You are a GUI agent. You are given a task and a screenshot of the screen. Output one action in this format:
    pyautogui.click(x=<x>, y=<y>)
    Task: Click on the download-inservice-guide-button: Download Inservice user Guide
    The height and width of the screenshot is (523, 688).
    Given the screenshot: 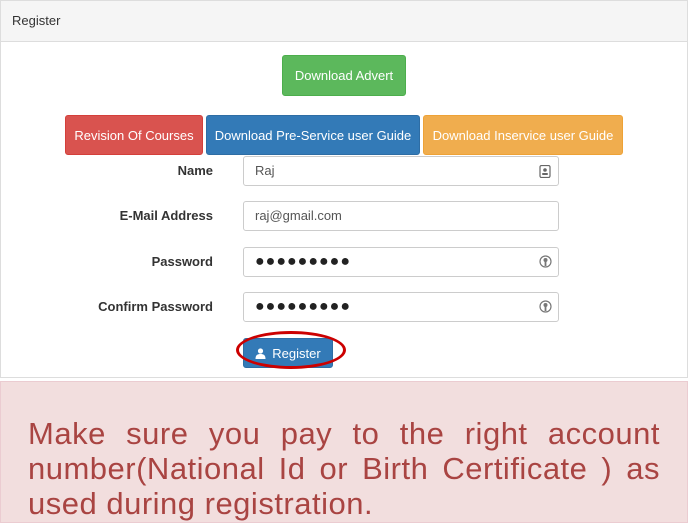 What is the action you would take?
    pyautogui.click(x=523, y=135)
    